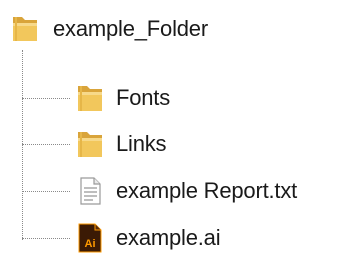 The image size is (337, 259). I want to click on tree-item-example-ai: Ai example.ai, so click(147, 238).